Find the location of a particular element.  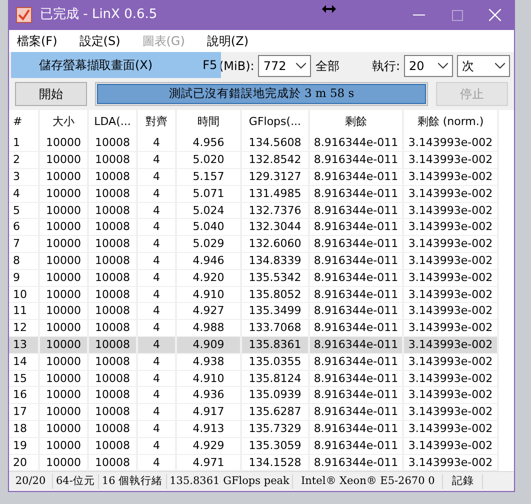

table-row: 15 10000 10008 4 4.910 135.8124 8.916344e-011 3.143993e-002 is located at coordinates (253, 378).